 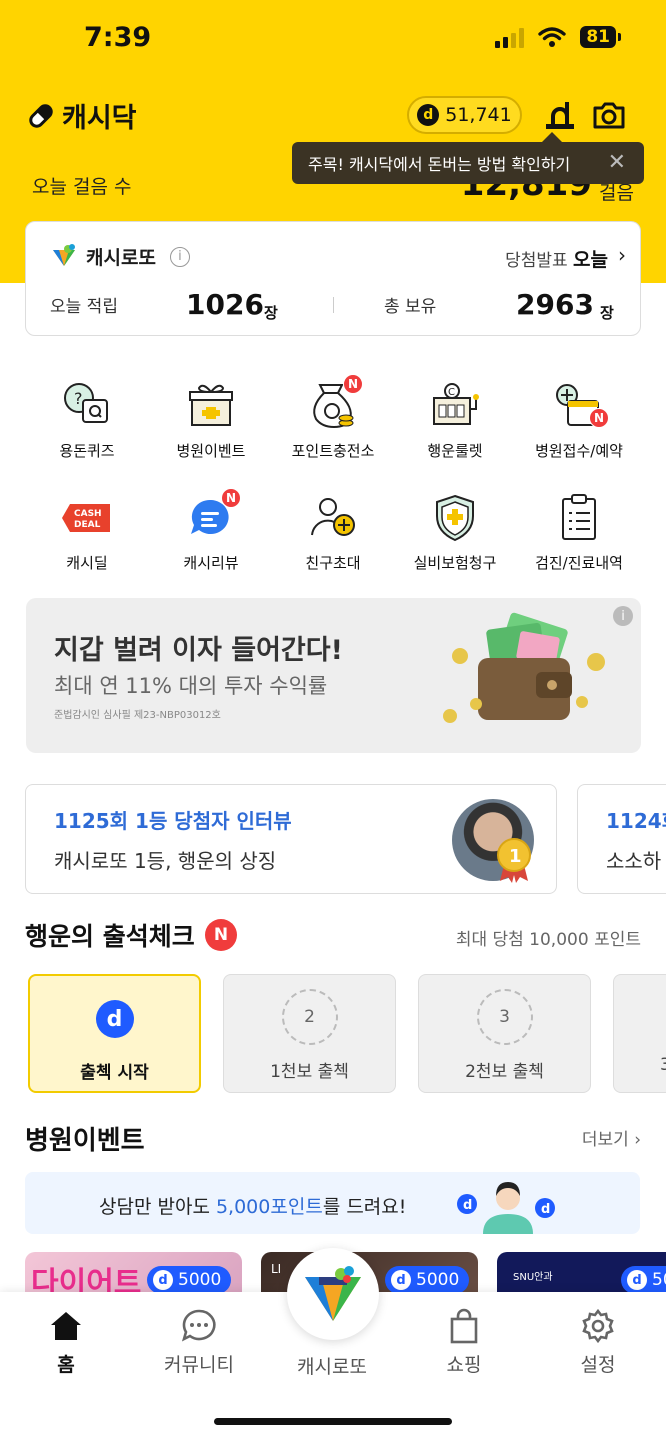 I want to click on lotto-clover-icon, so click(x=64, y=254).